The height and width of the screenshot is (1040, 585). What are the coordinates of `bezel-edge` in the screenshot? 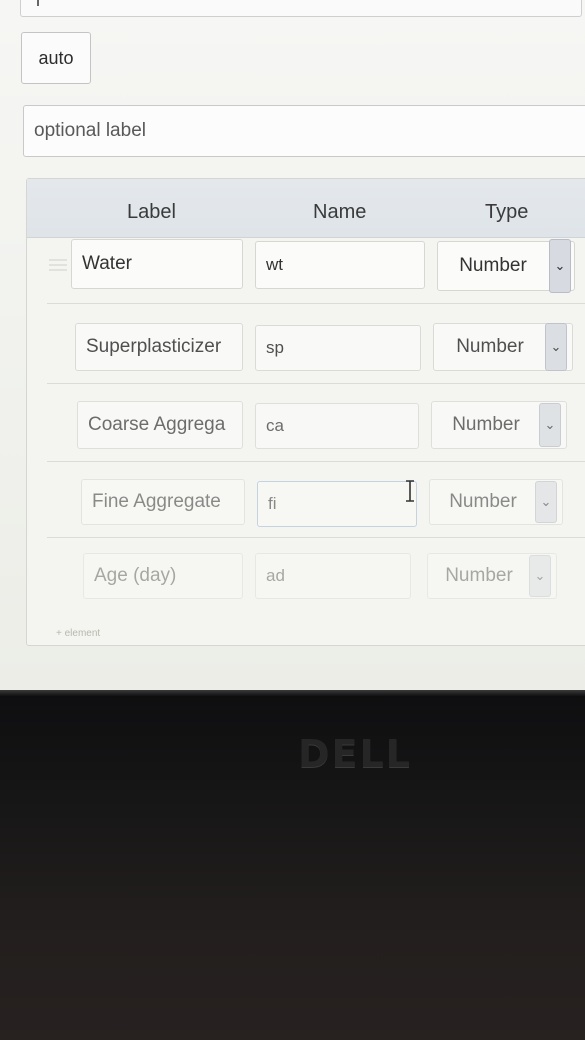 It's located at (292, 693).